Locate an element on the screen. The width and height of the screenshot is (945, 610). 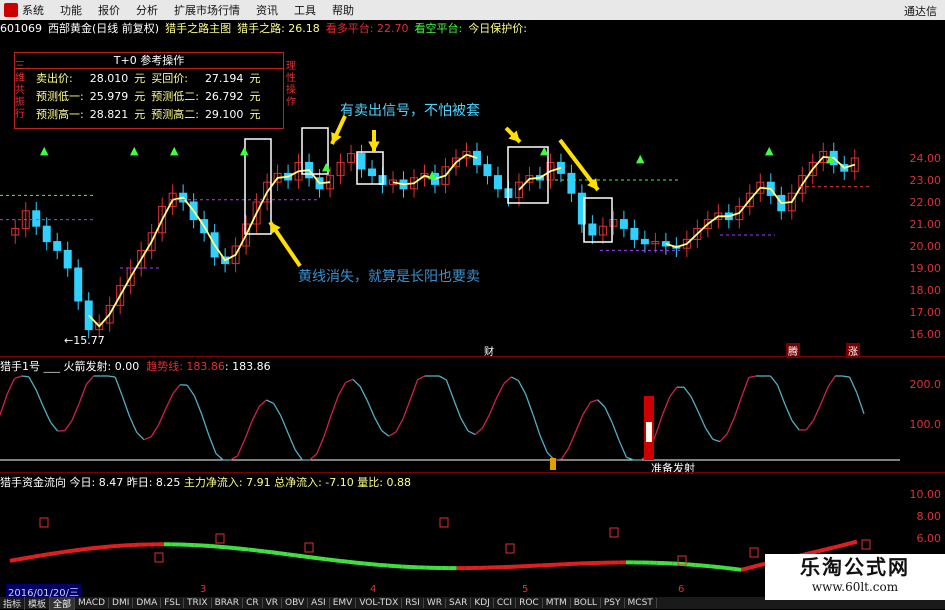
menu-quote: 报价 is located at coordinates (109, 10).